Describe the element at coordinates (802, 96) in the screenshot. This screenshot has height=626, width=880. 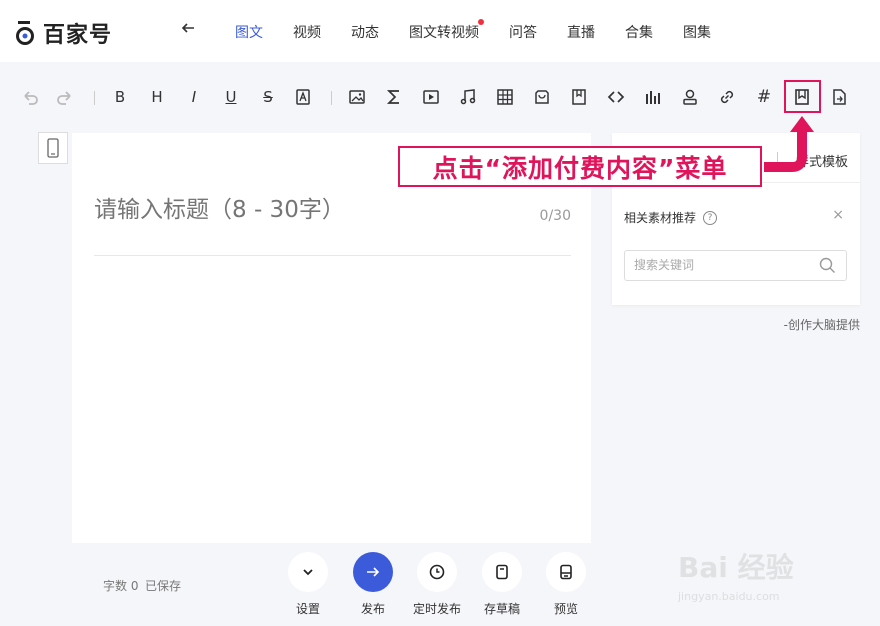
I see `paid-content-highlight-box` at that location.